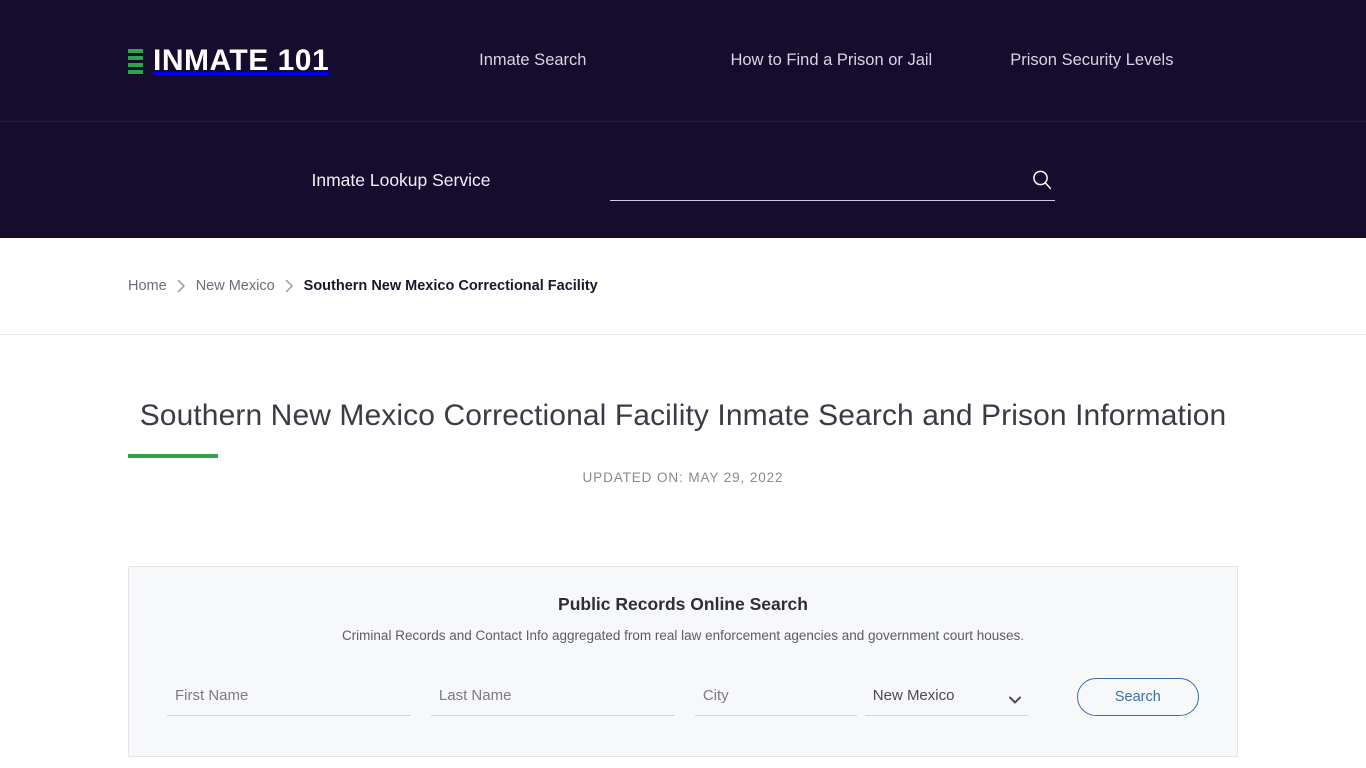  I want to click on city-field, so click(775, 696).